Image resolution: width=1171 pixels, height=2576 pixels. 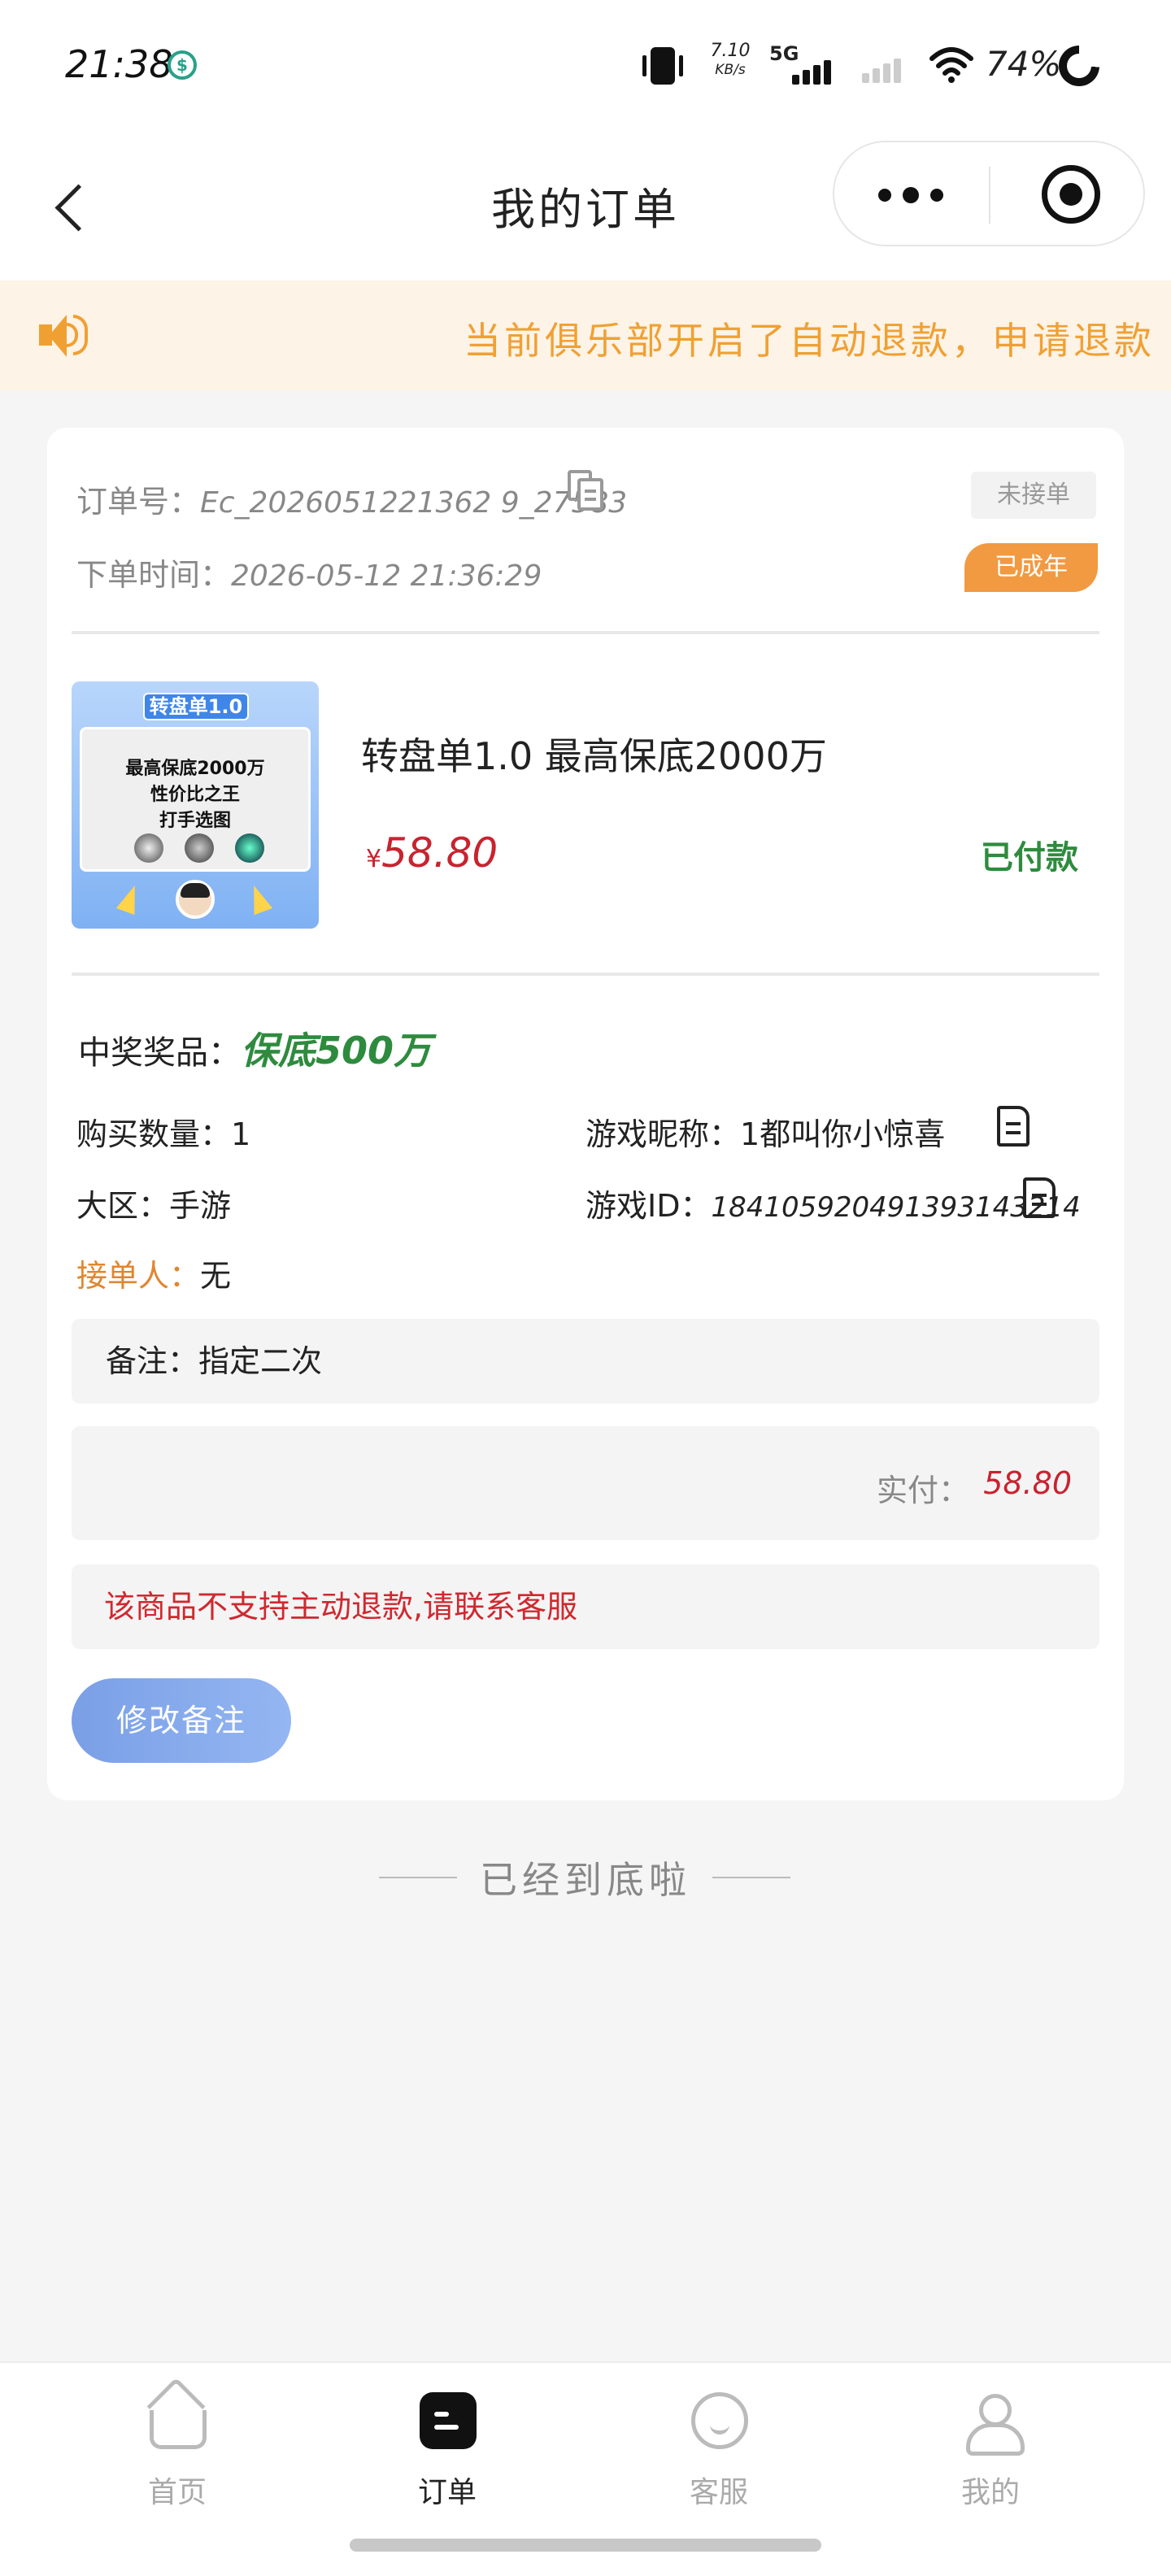 I want to click on order-taker: 接单人：无, so click(x=154, y=1276).